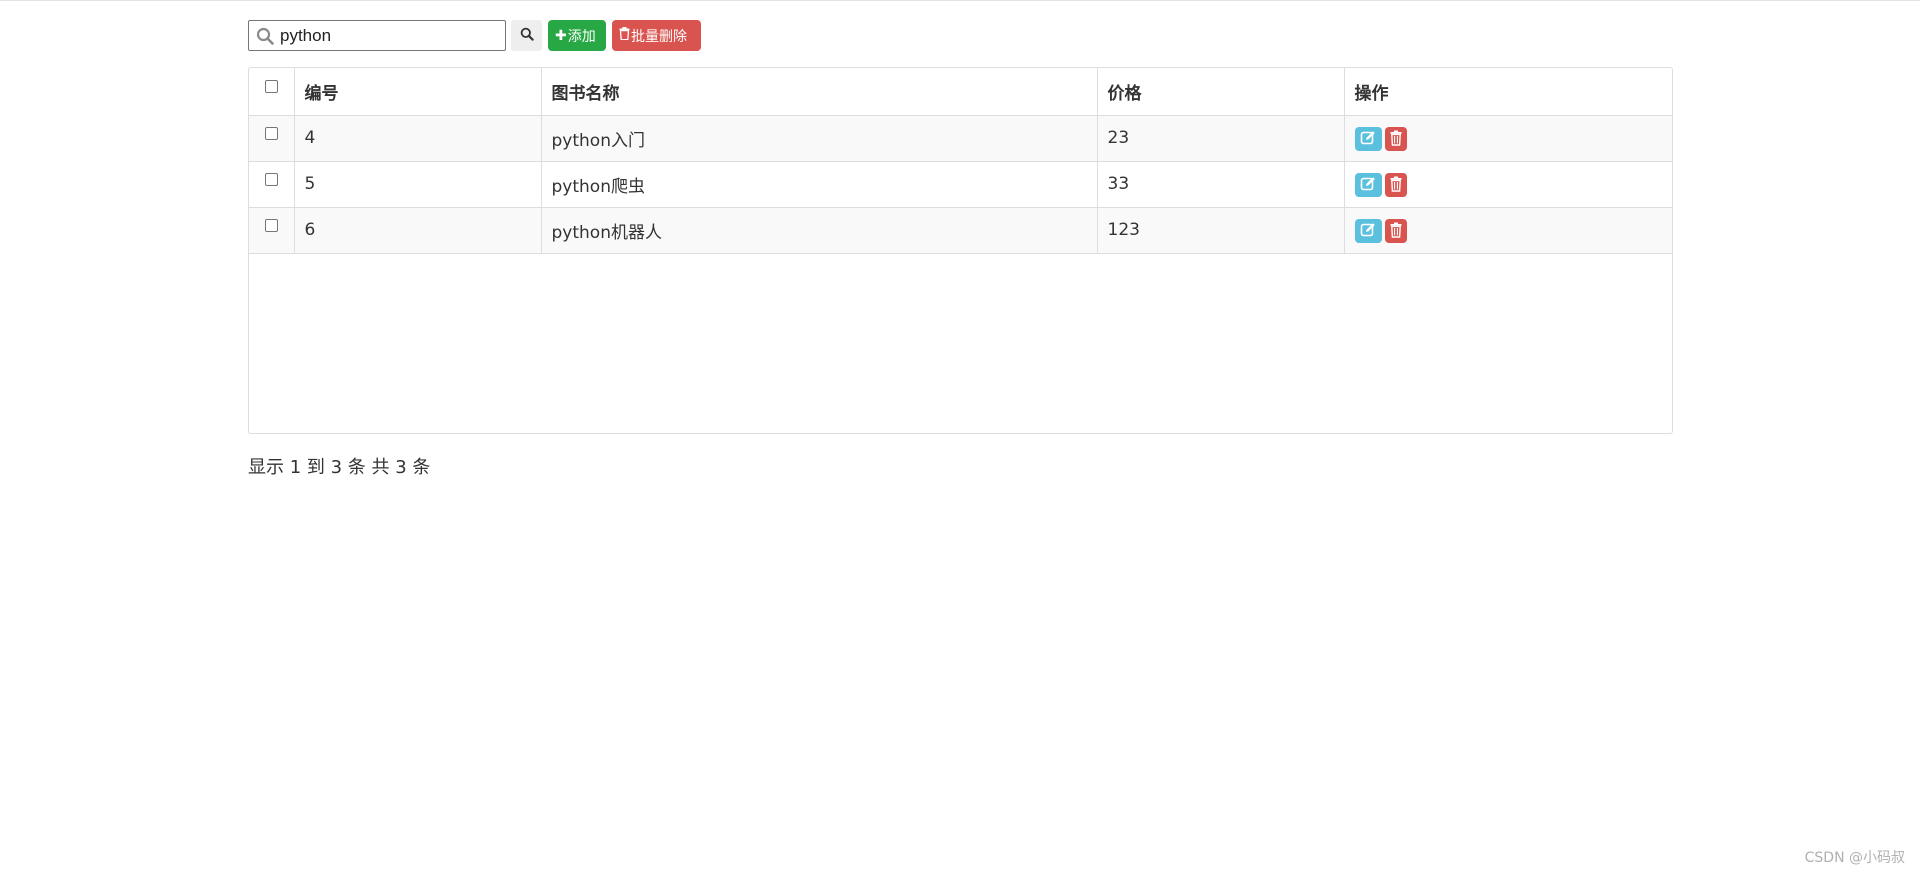 This screenshot has height=872, width=1920. Describe the element at coordinates (581, 36) in the screenshot. I see `add-button-label: 添加` at that location.